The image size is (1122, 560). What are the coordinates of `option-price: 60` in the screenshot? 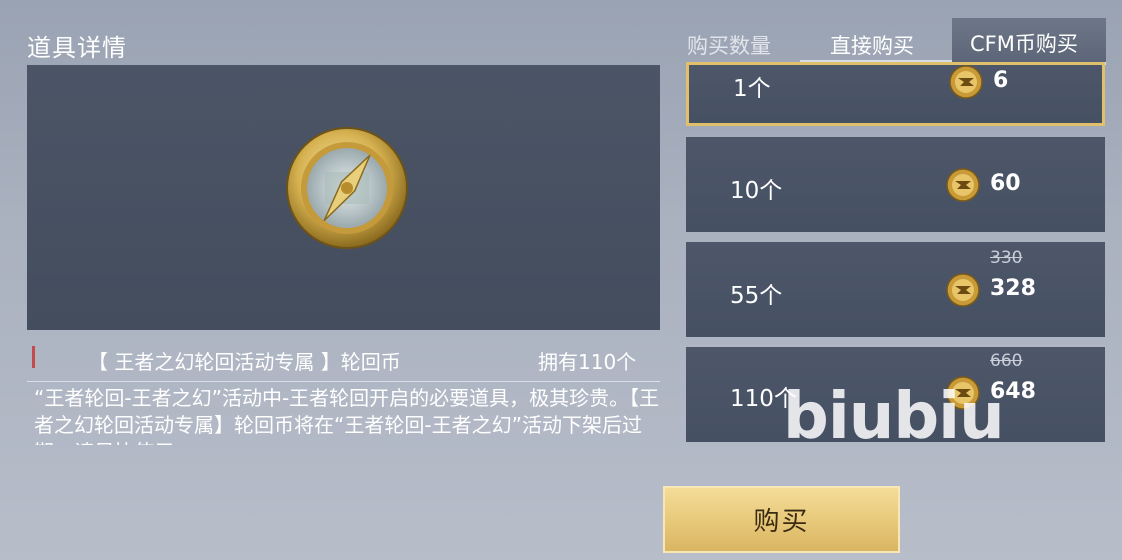 It's located at (1005, 183).